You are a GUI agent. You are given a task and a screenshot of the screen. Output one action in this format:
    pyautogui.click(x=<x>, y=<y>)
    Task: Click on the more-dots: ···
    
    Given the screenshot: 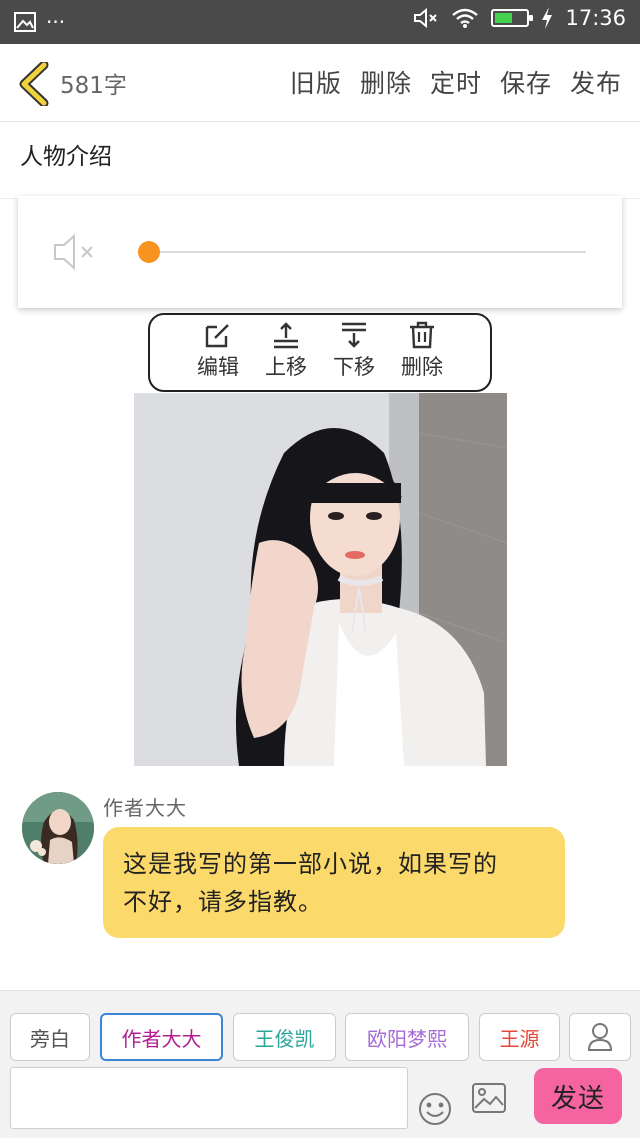 What is the action you would take?
    pyautogui.click(x=56, y=22)
    